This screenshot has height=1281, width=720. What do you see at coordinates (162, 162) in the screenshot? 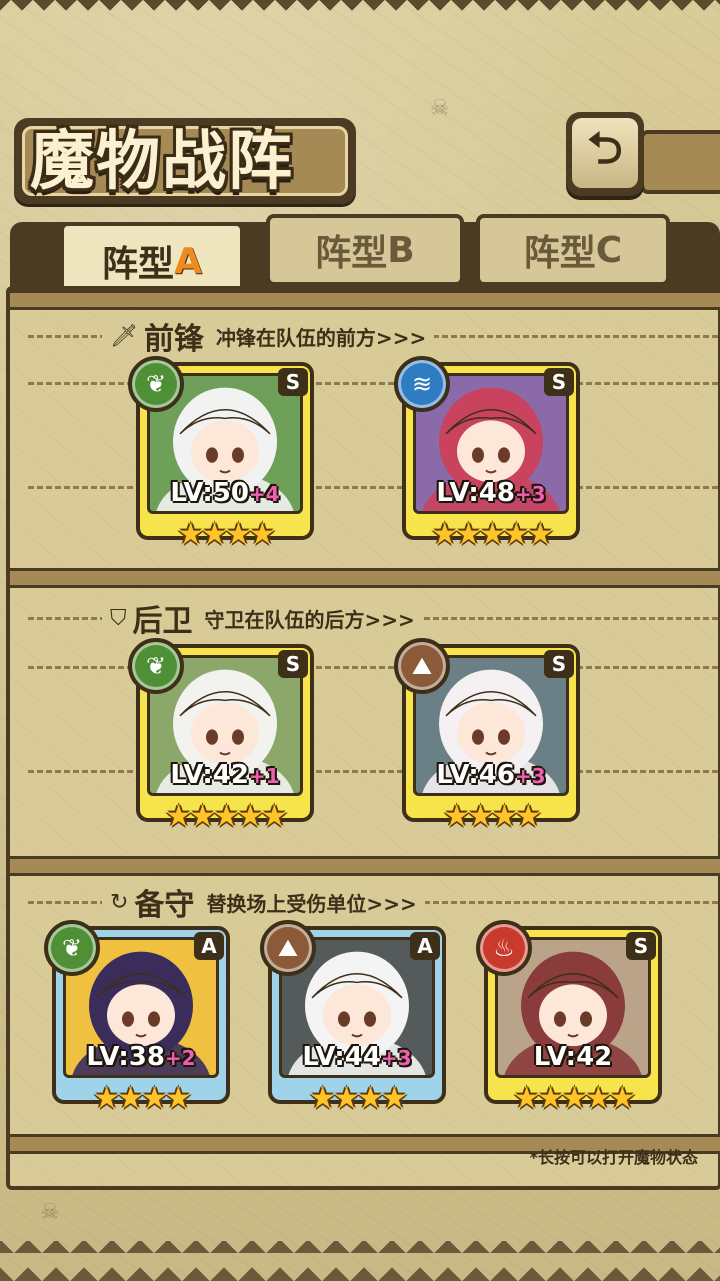
I see `page-title: 魔物战阵` at bounding box center [162, 162].